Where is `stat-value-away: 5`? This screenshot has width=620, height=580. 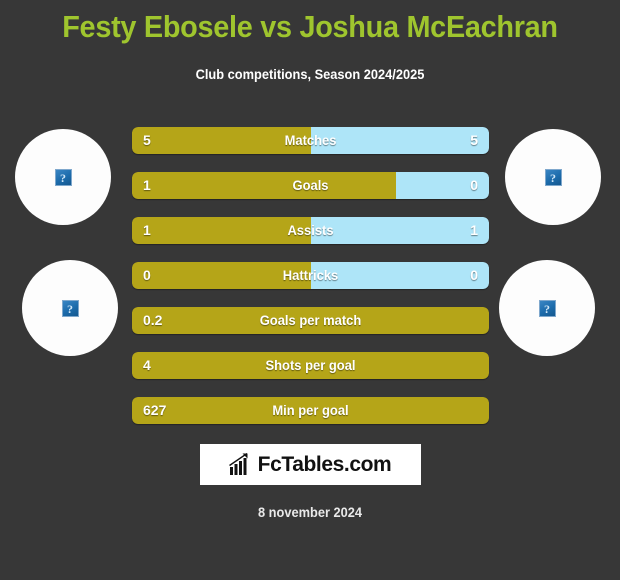
stat-value-away: 5 is located at coordinates (474, 140).